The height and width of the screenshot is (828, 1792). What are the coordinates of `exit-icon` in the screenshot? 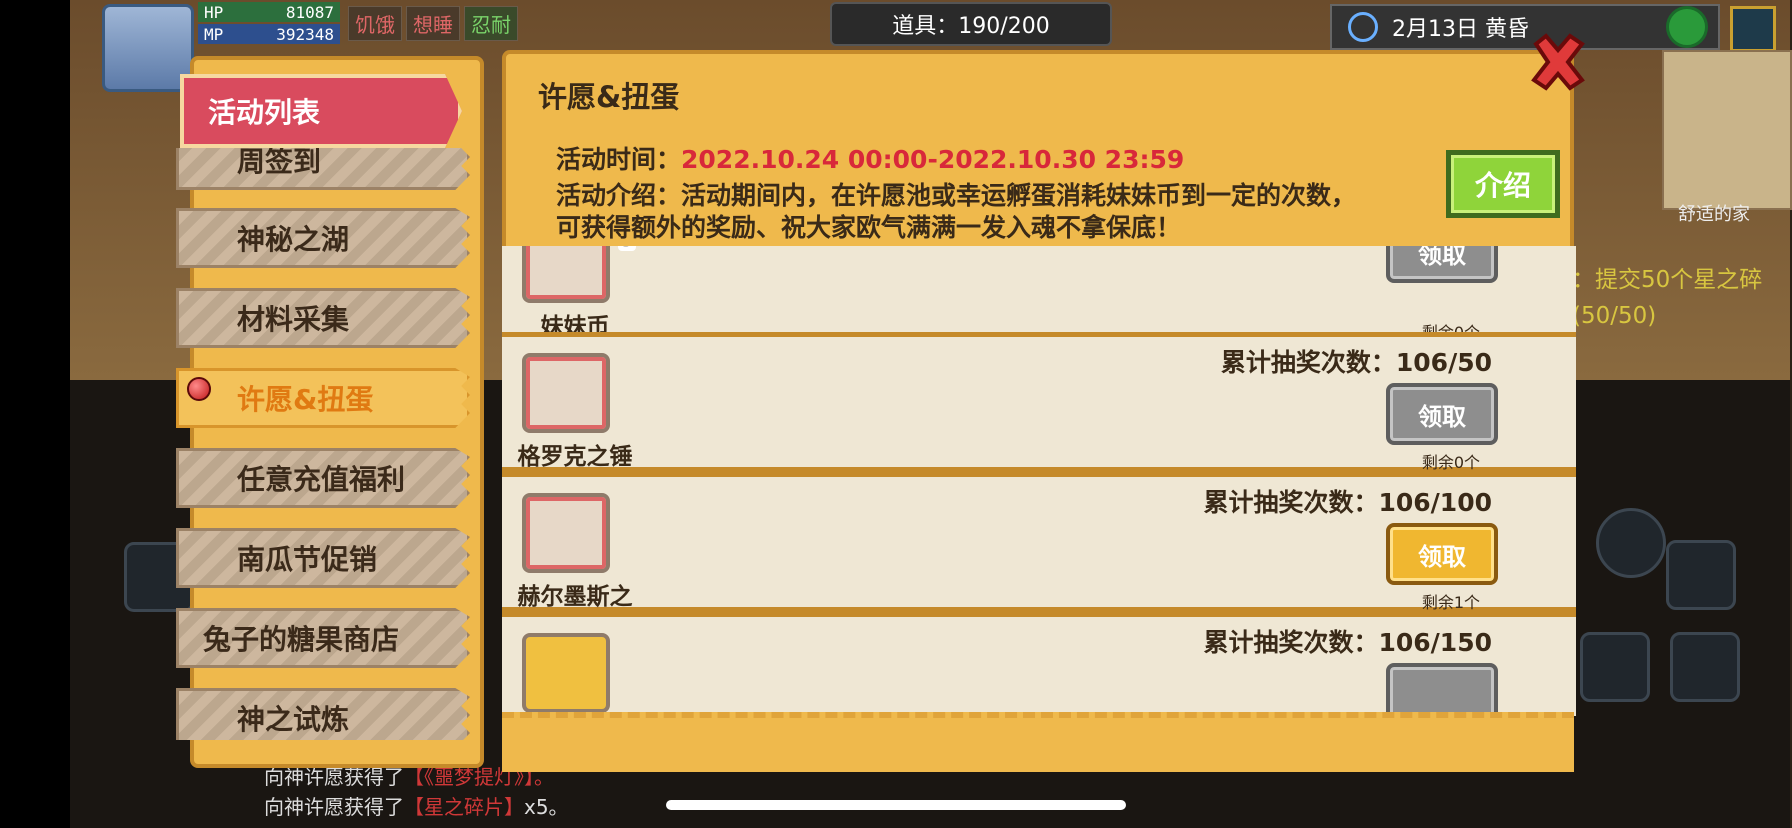 It's located at (1753, 29).